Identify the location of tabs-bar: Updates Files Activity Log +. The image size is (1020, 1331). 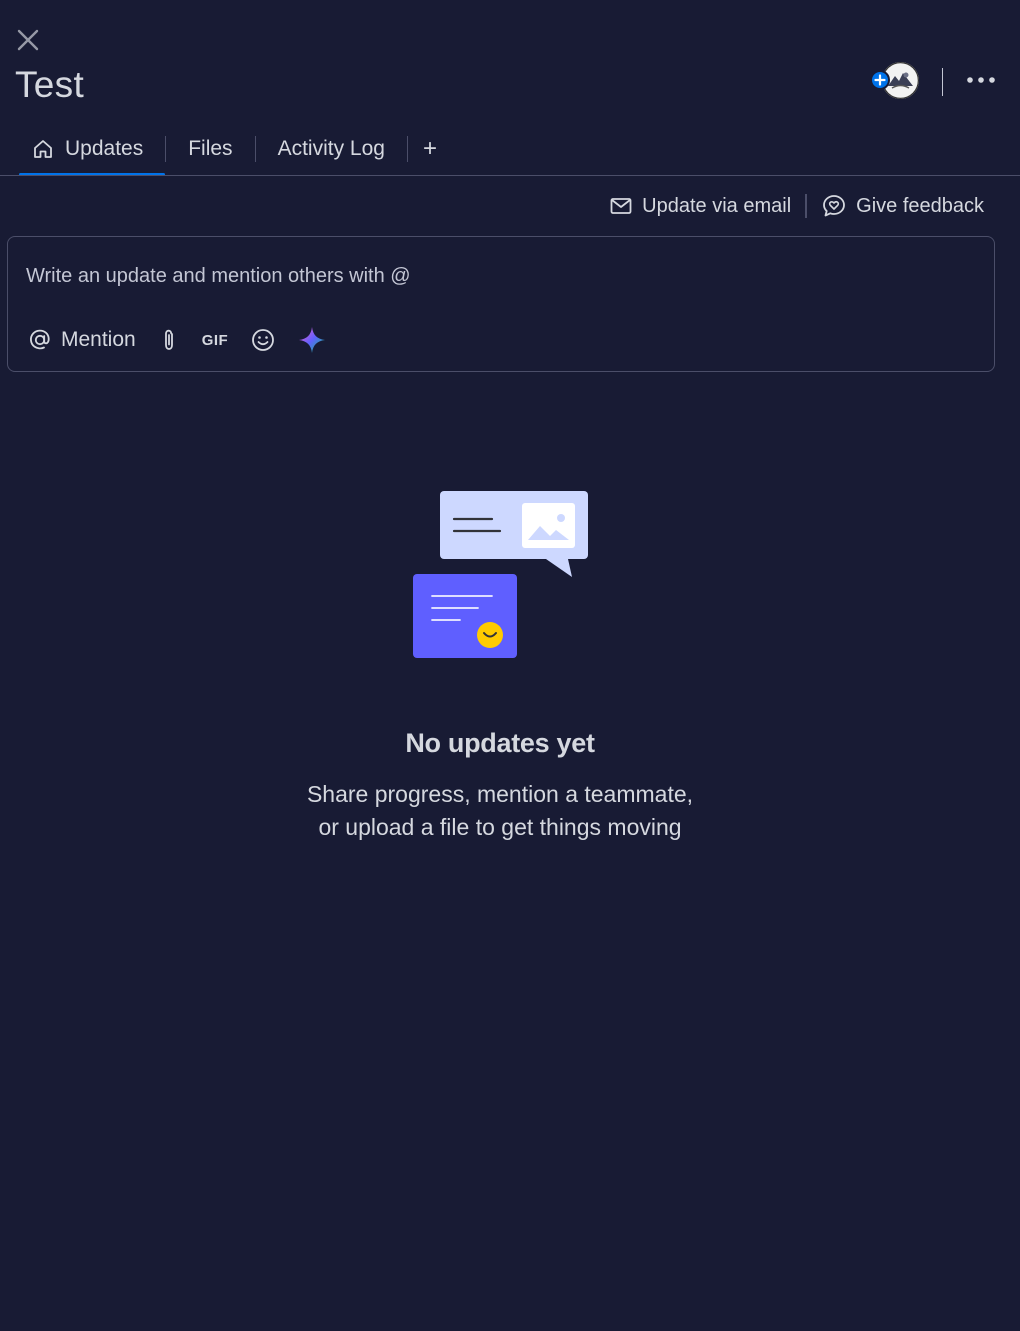
(235, 149).